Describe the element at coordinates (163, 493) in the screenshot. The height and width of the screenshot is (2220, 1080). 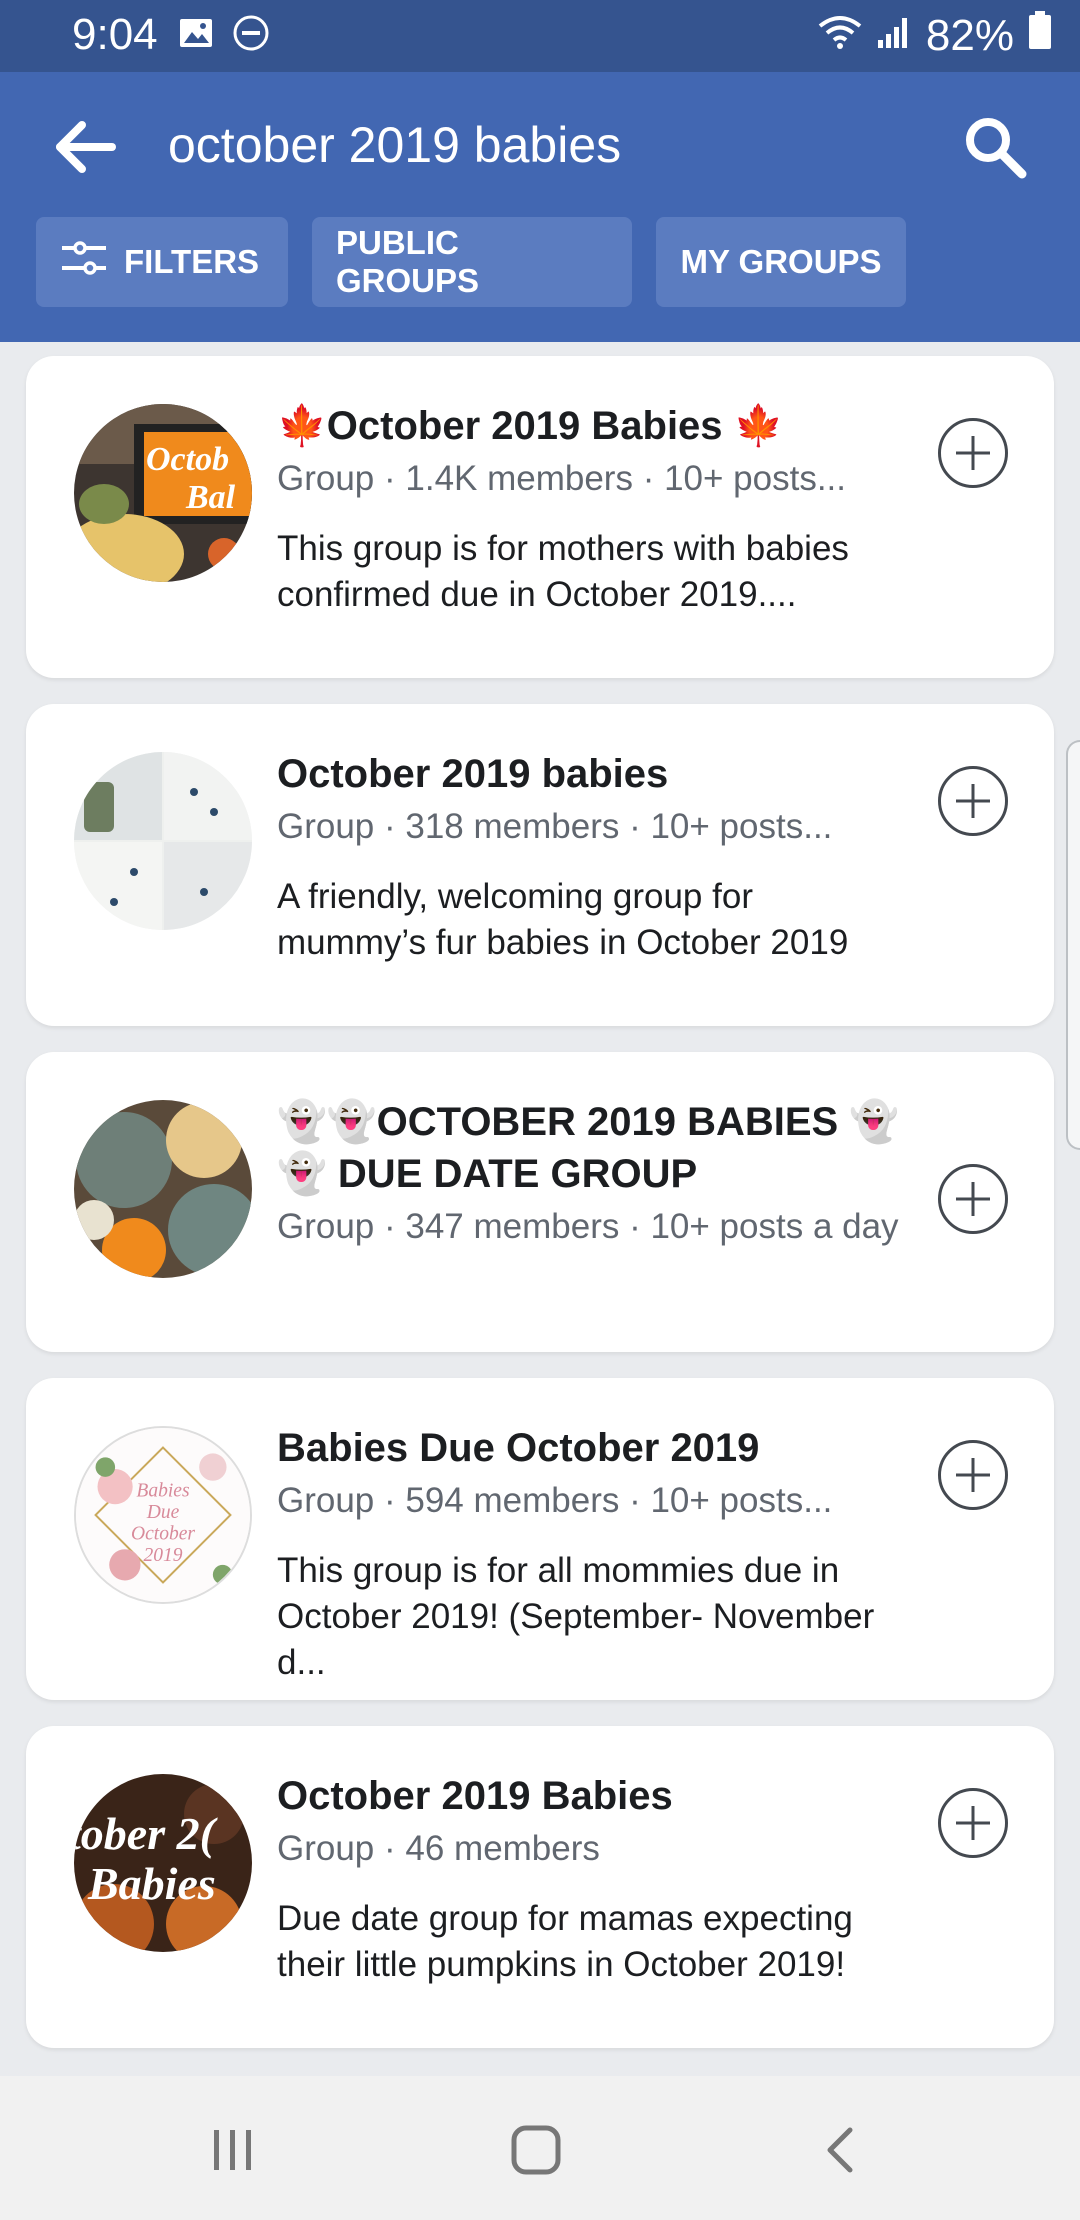
I see `group-avatar: Octob Bal` at that location.